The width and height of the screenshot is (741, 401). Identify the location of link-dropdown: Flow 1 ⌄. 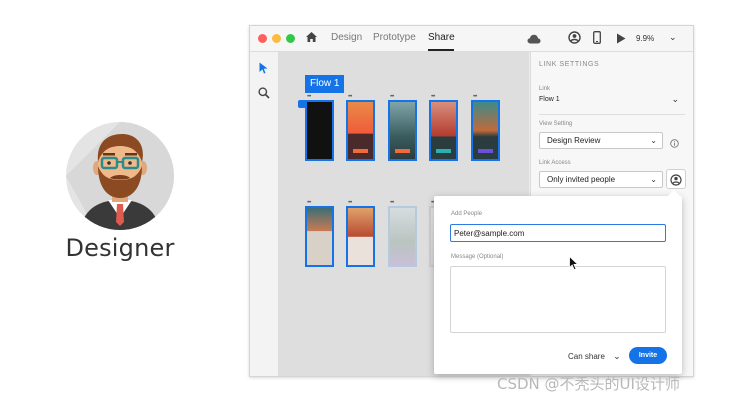
(609, 101).